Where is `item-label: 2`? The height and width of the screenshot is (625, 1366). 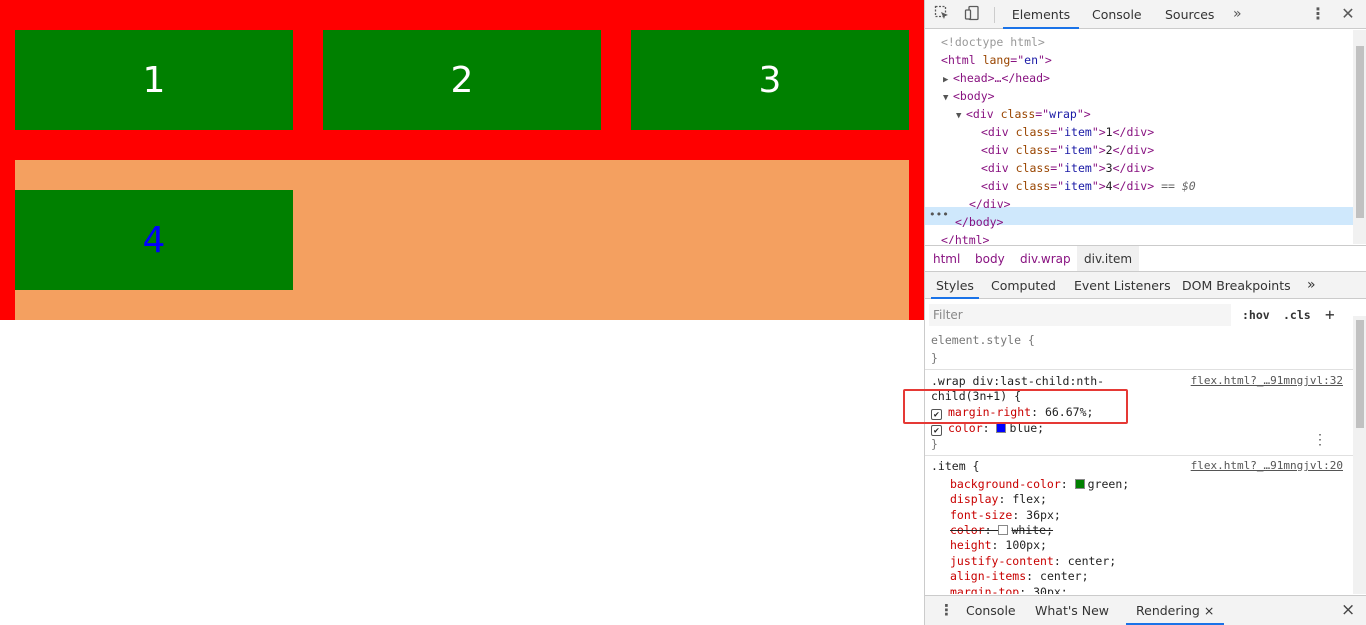
item-label: 2 is located at coordinates (462, 80).